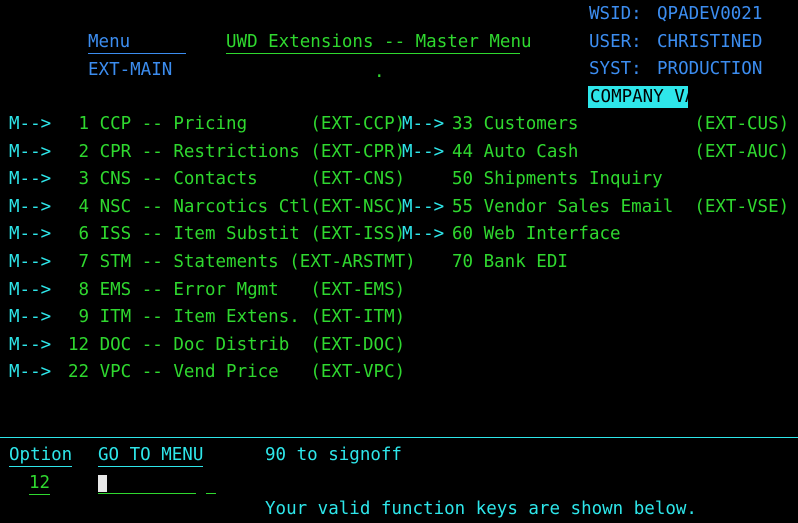  I want to click on screen-title: UWD Extensions -- Master Menu, so click(379, 43).